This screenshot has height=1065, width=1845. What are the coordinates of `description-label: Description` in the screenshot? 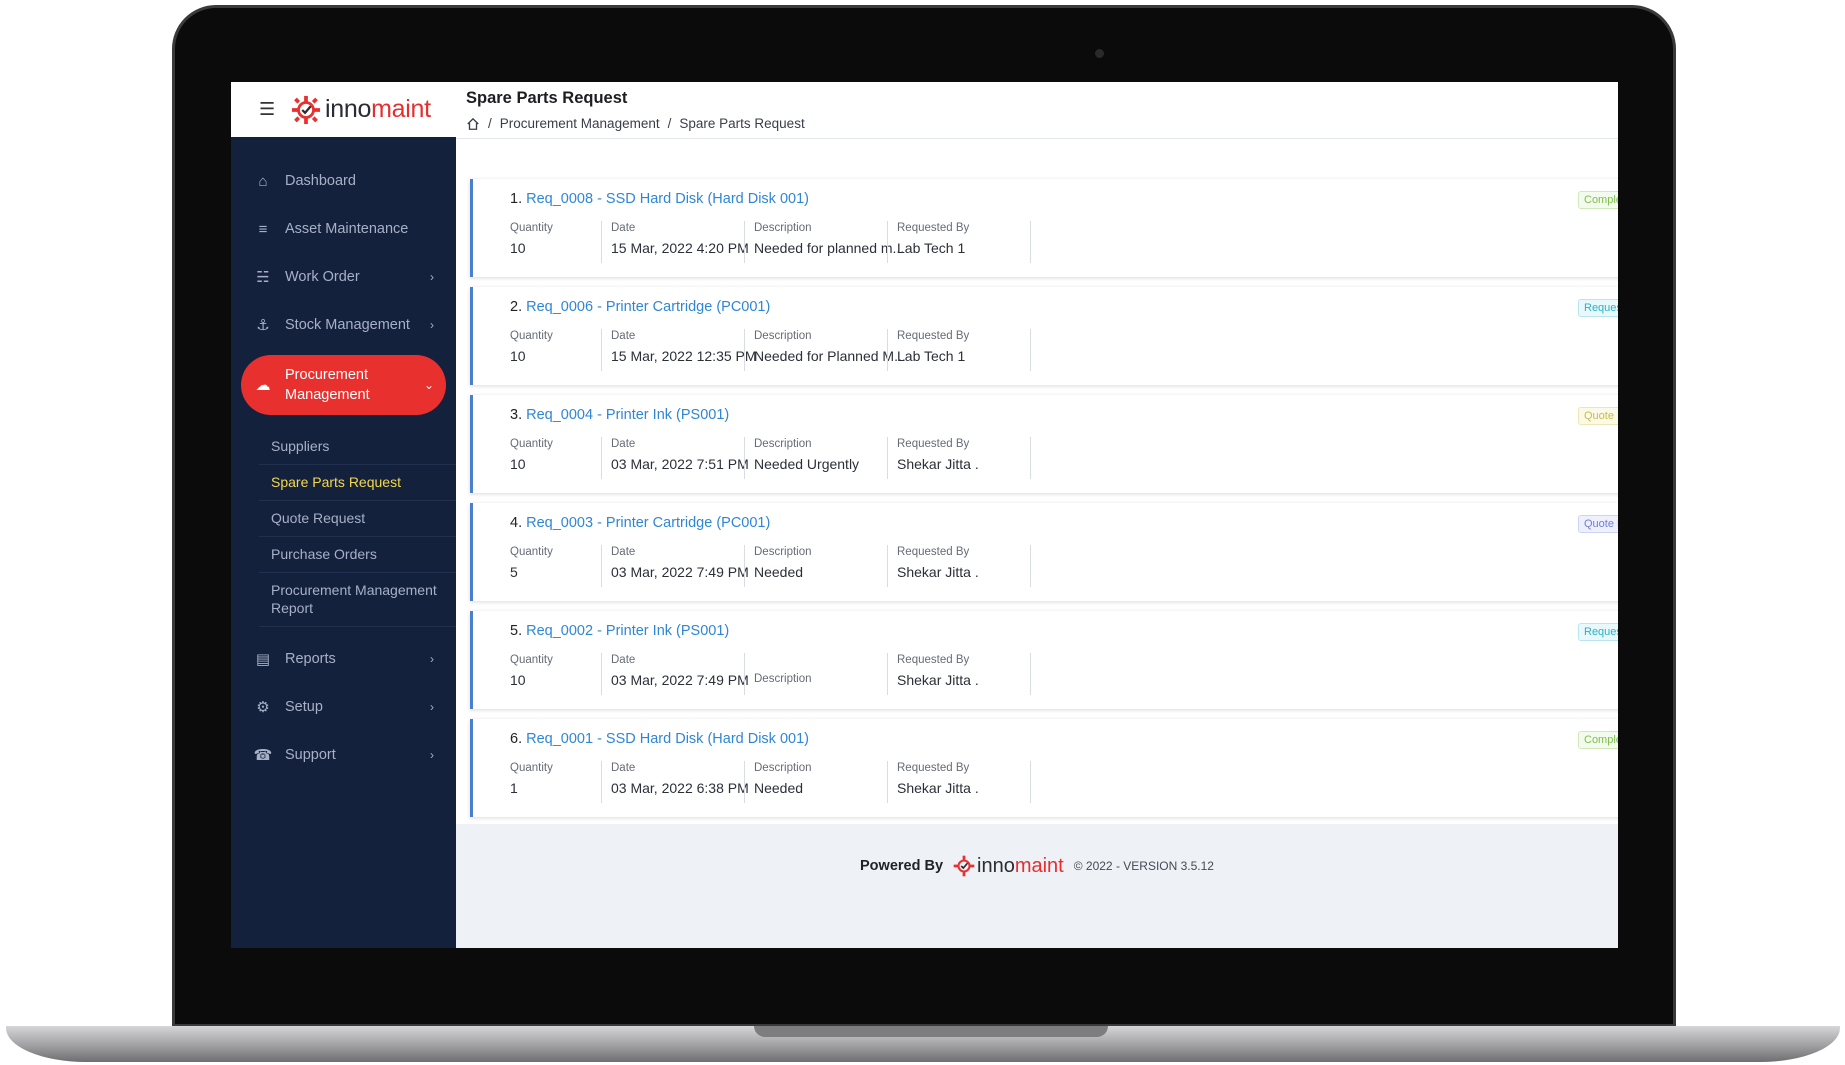 It's located at (783, 679).